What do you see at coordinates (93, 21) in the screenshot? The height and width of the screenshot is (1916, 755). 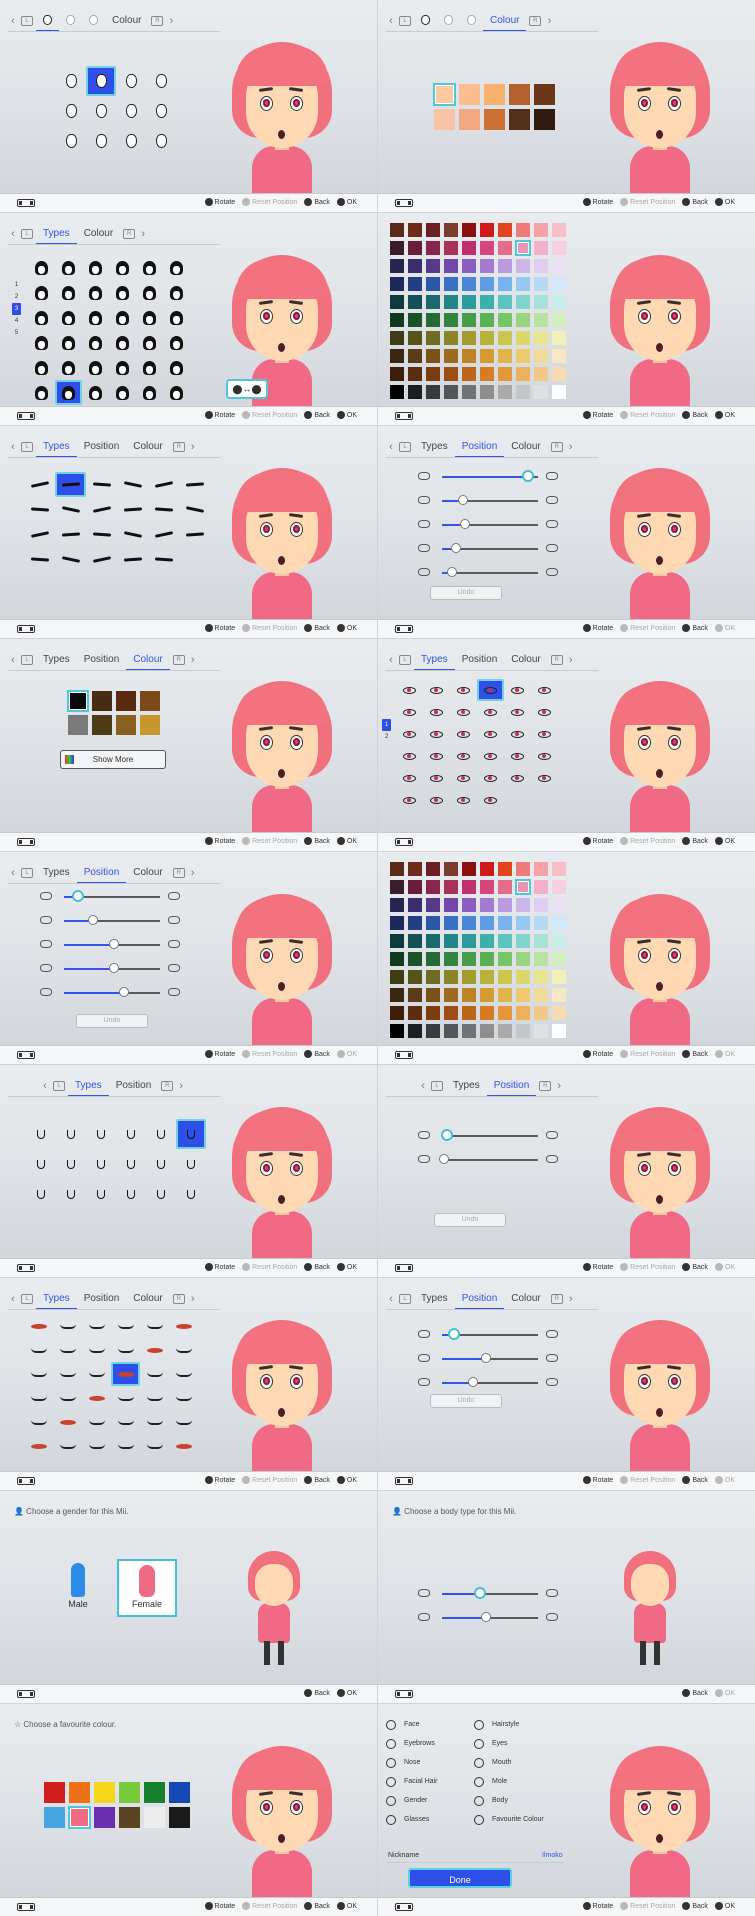 I see `tab-icon-makeup` at bounding box center [93, 21].